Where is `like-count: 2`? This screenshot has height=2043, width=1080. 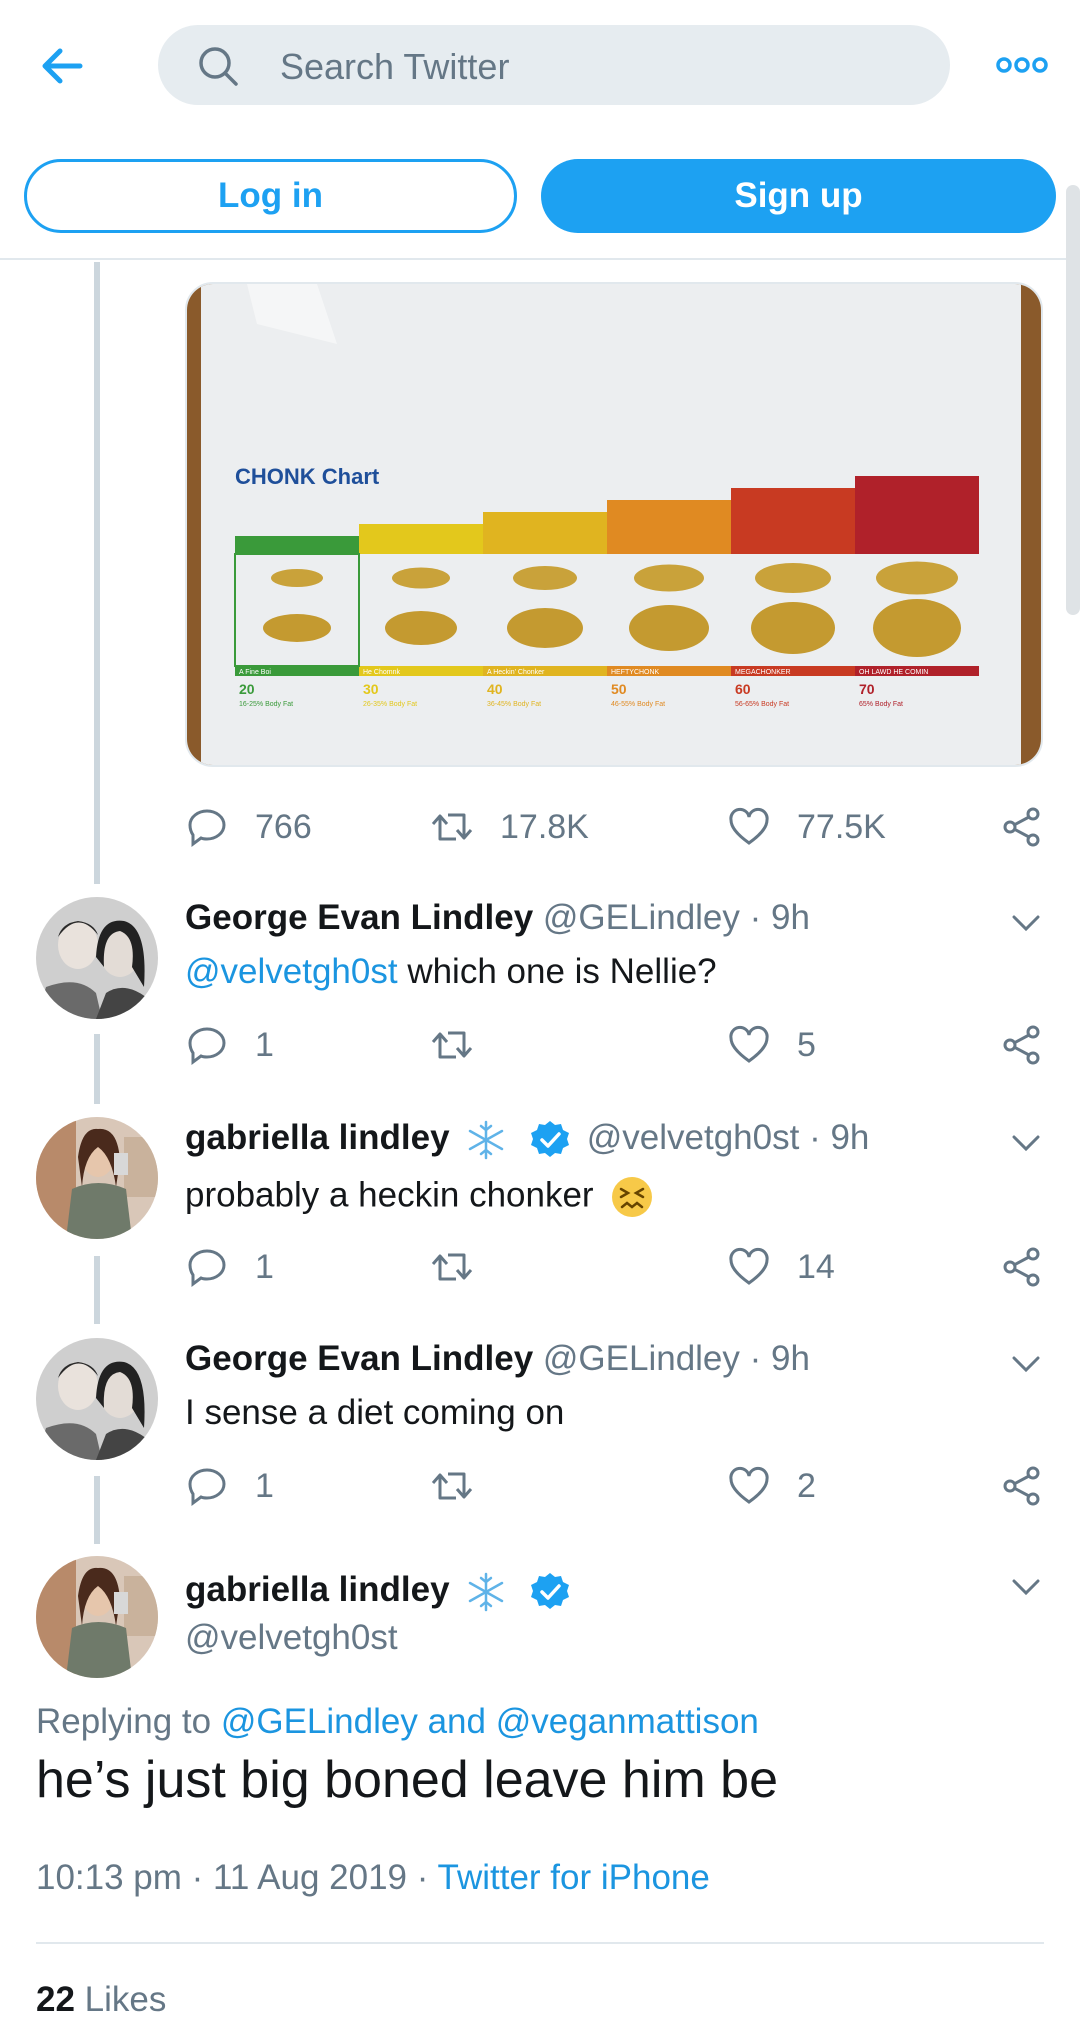
like-count: 2 is located at coordinates (806, 1485).